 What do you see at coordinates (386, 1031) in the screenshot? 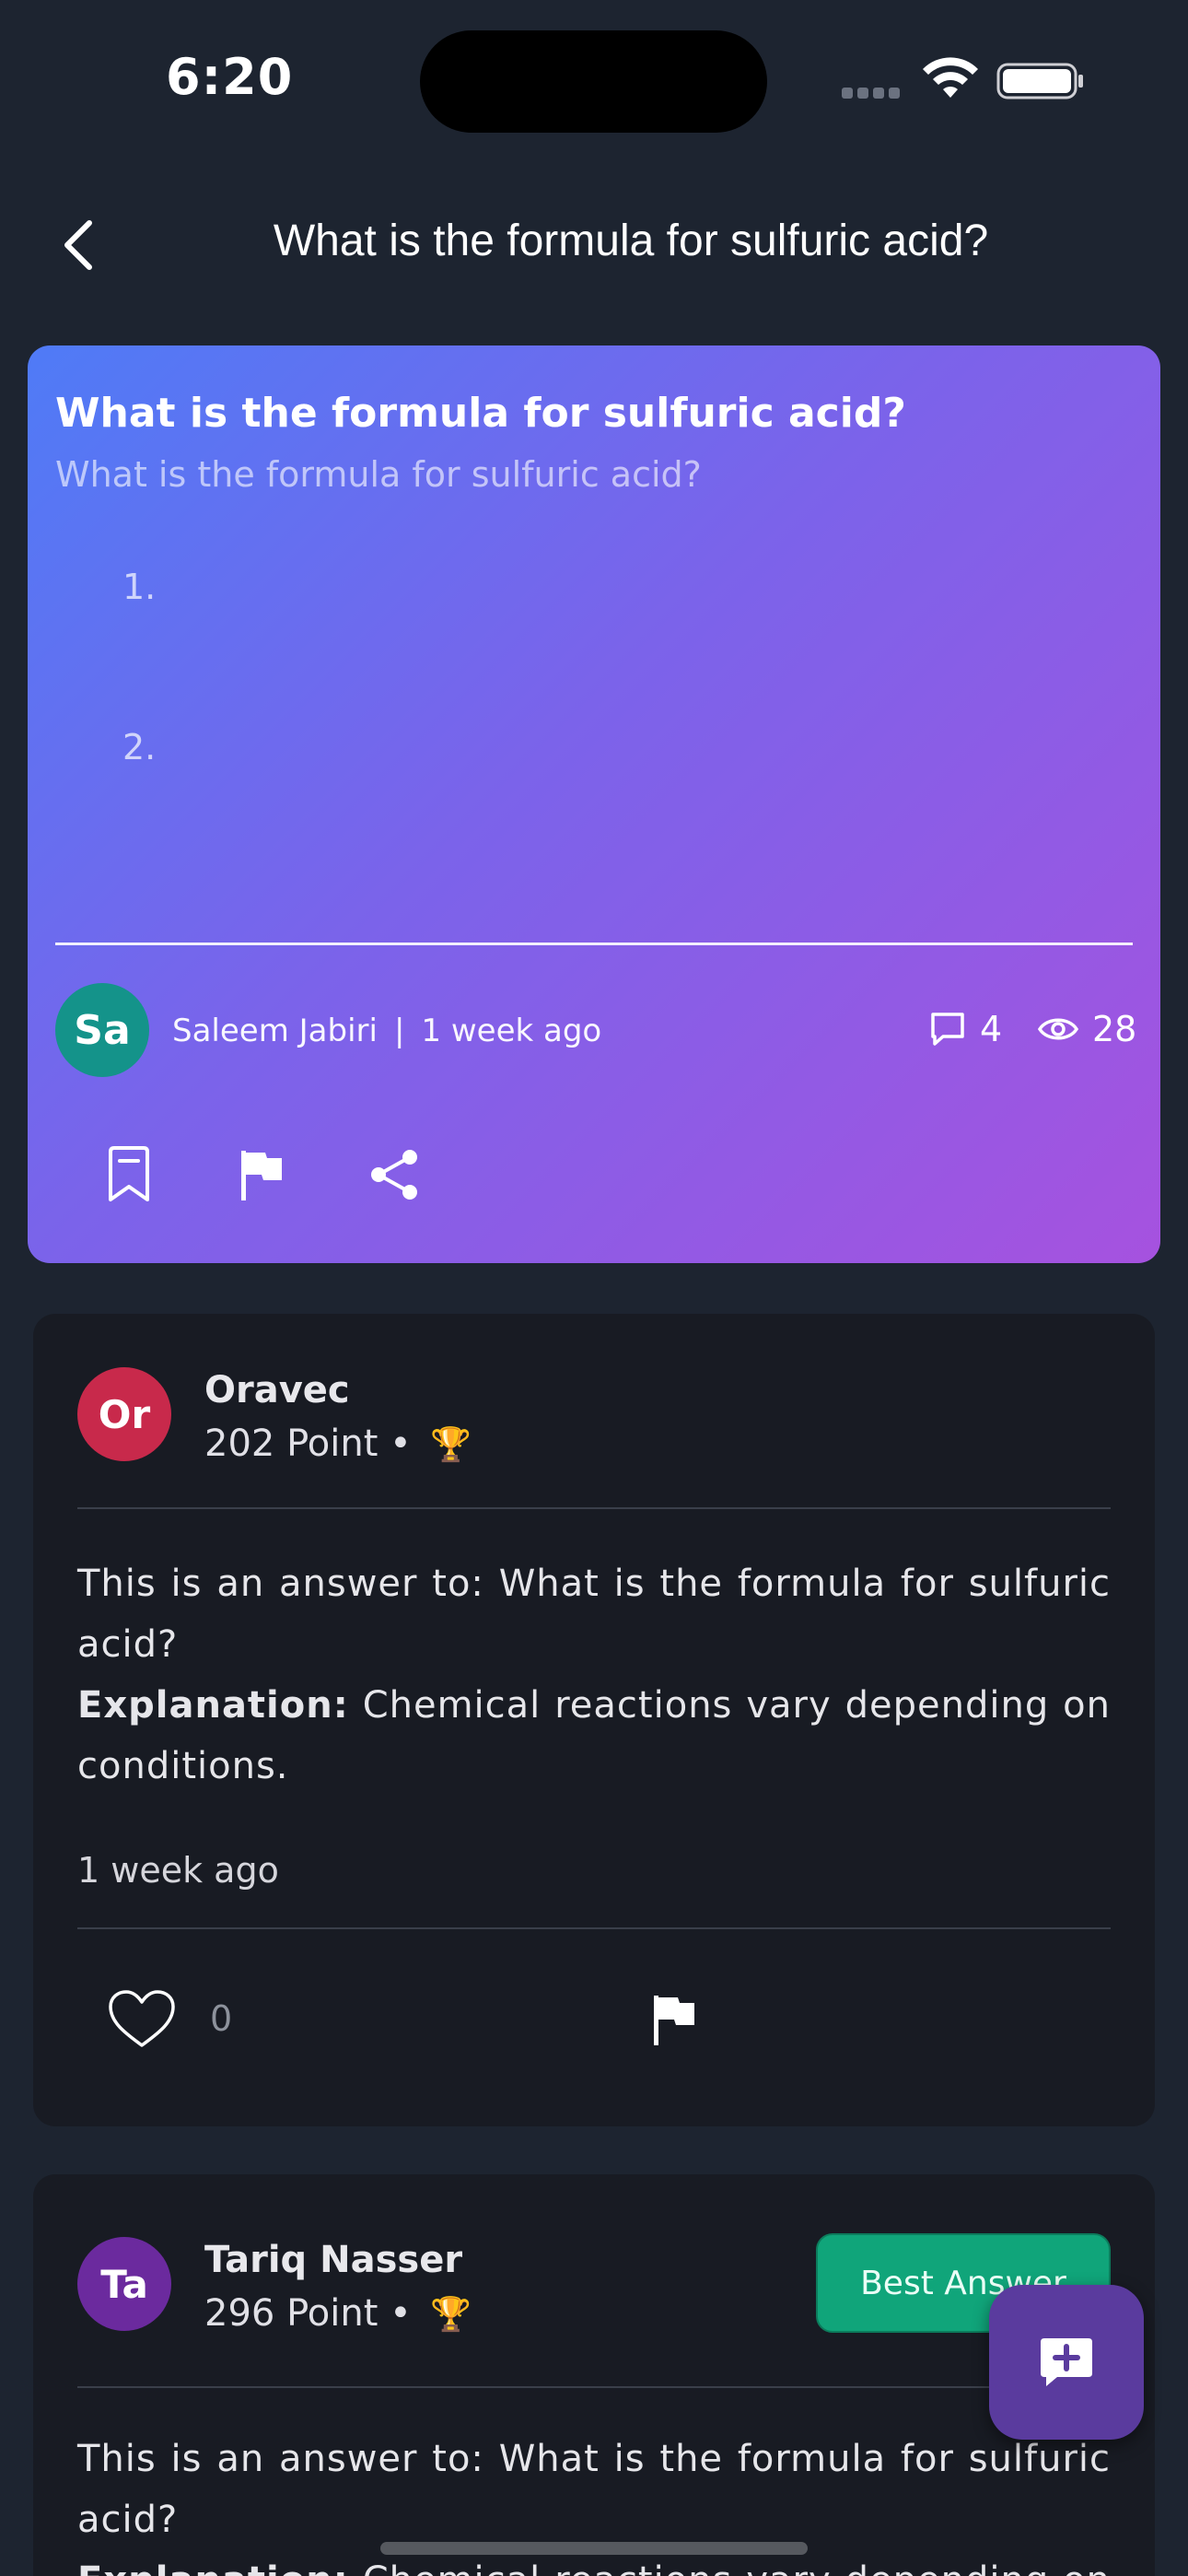
I see `author-meta: Saleem Jabiri | 1 week ago` at bounding box center [386, 1031].